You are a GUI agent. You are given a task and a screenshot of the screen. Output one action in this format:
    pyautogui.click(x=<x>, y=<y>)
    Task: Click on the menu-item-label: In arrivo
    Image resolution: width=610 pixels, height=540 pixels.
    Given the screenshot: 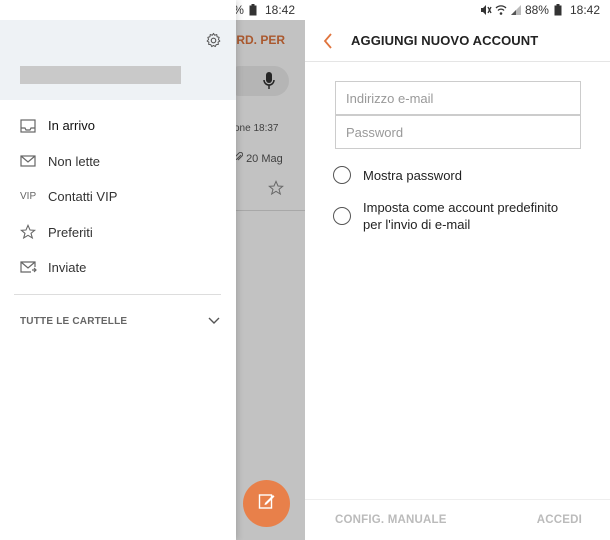 What is the action you would take?
    pyautogui.click(x=71, y=126)
    